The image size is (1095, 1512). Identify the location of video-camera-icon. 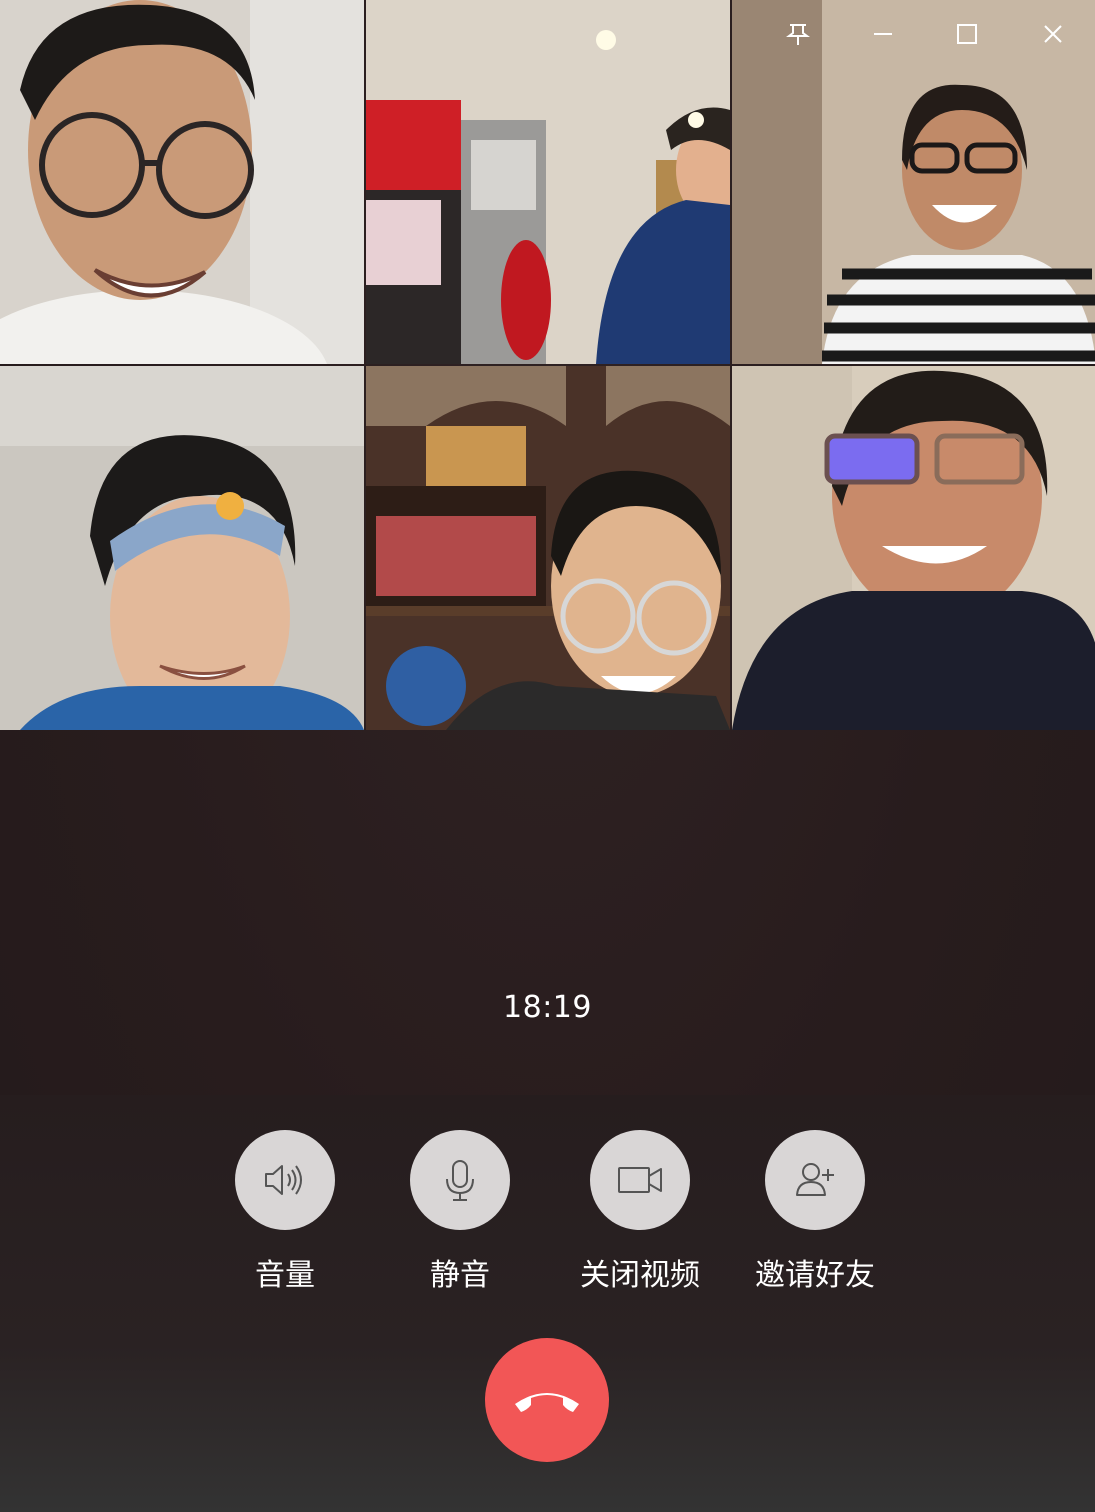
(640, 1180).